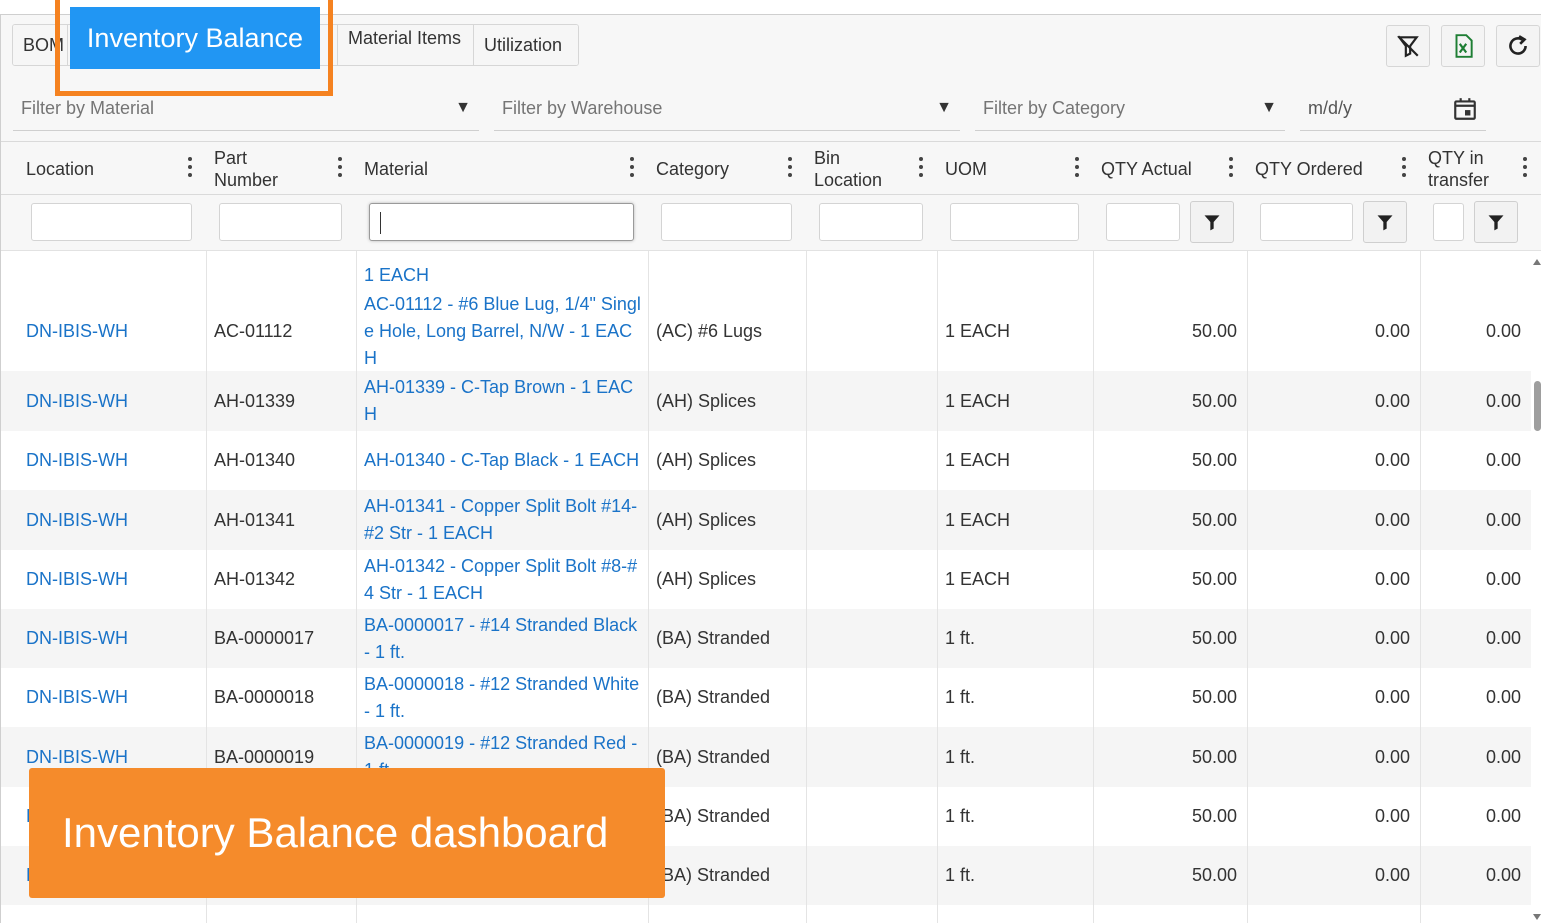 Image resolution: width=1541 pixels, height=923 pixels. Describe the element at coordinates (1537, 406) in the screenshot. I see `scroll-thumb` at that location.